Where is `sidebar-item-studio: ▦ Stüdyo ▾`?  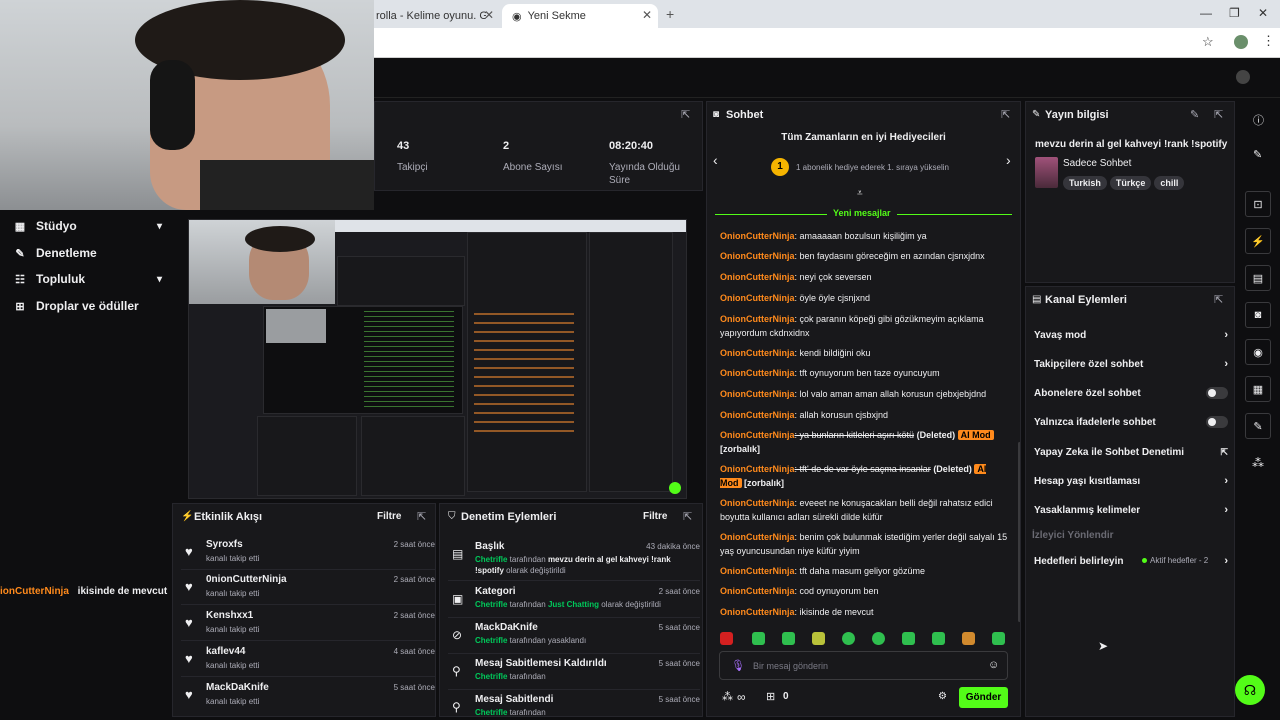 sidebar-item-studio: ▦ Stüdyo ▾ is located at coordinates (87, 226).